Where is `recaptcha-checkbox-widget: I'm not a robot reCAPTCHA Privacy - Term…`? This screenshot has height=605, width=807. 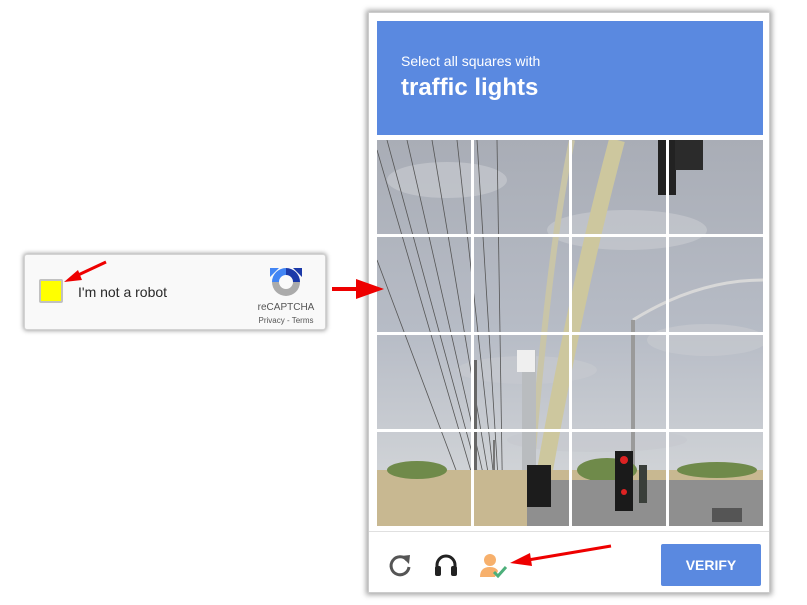
recaptcha-checkbox-widget: I'm not a robot reCAPTCHA Privacy - Term… is located at coordinates (175, 292).